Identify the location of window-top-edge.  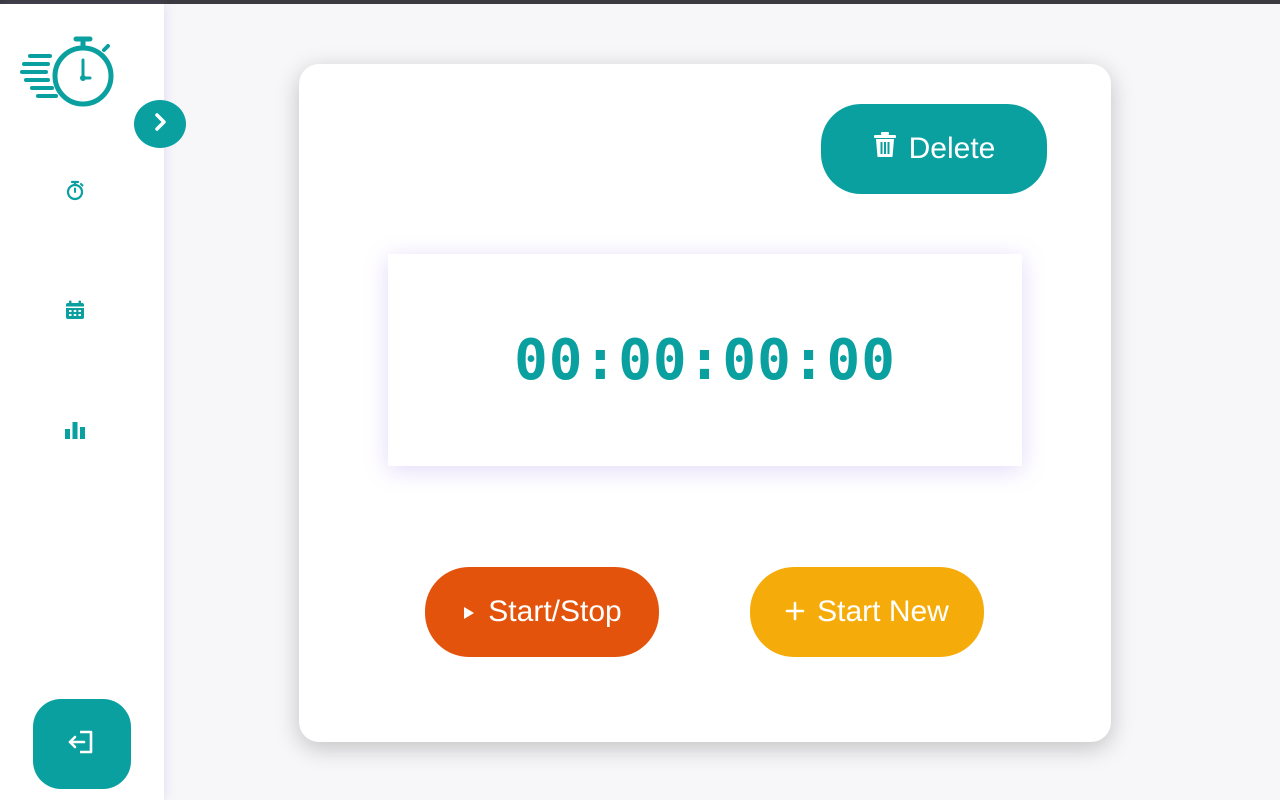
(640, 2).